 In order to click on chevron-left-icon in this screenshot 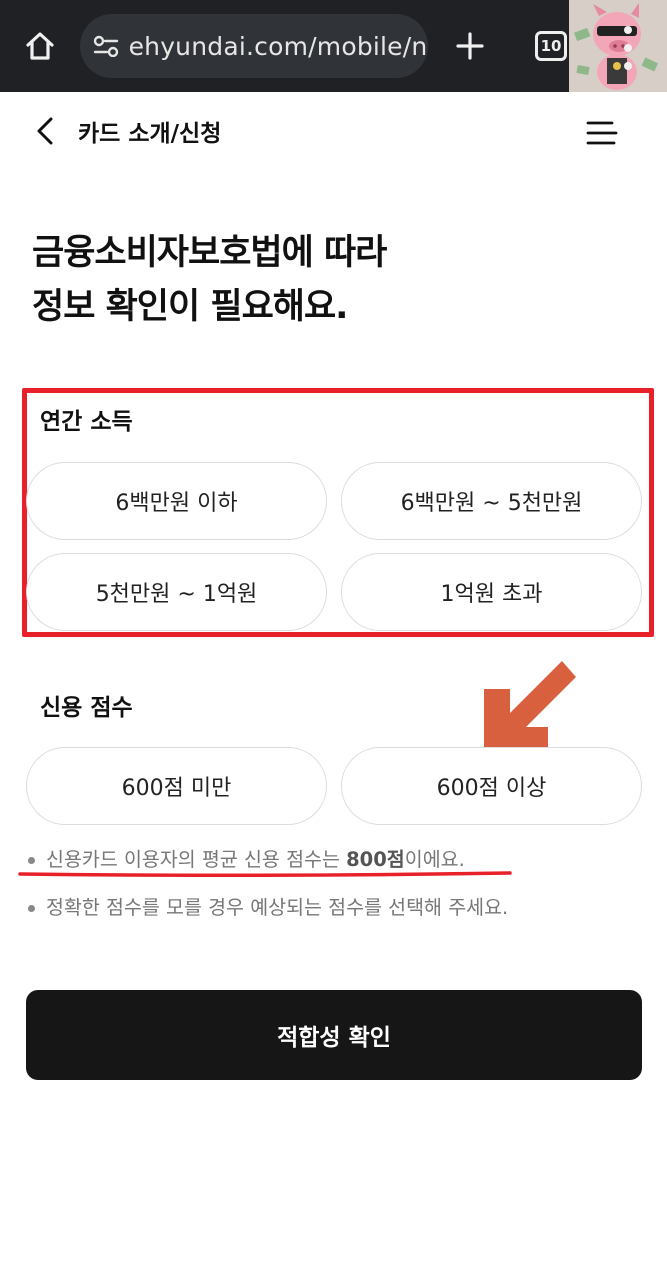, I will do `click(45, 131)`.